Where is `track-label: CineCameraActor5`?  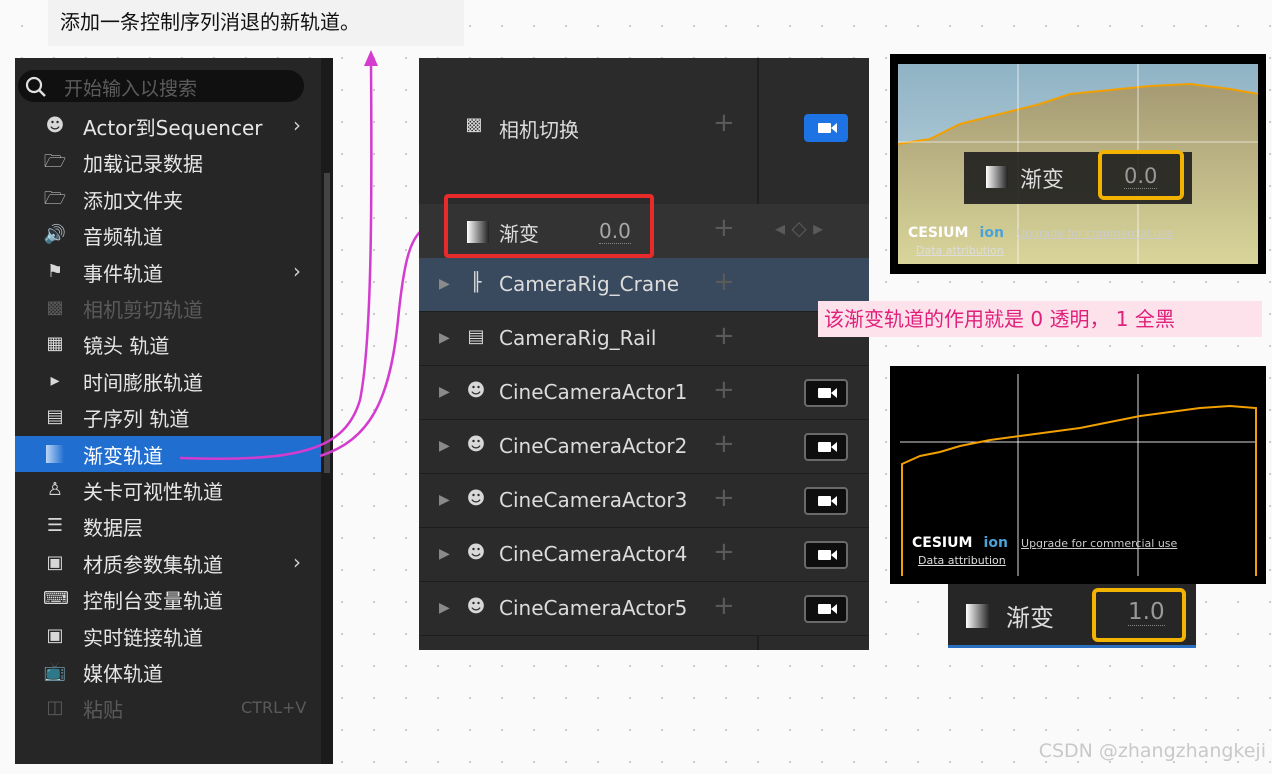
track-label: CineCameraActor5 is located at coordinates (593, 608).